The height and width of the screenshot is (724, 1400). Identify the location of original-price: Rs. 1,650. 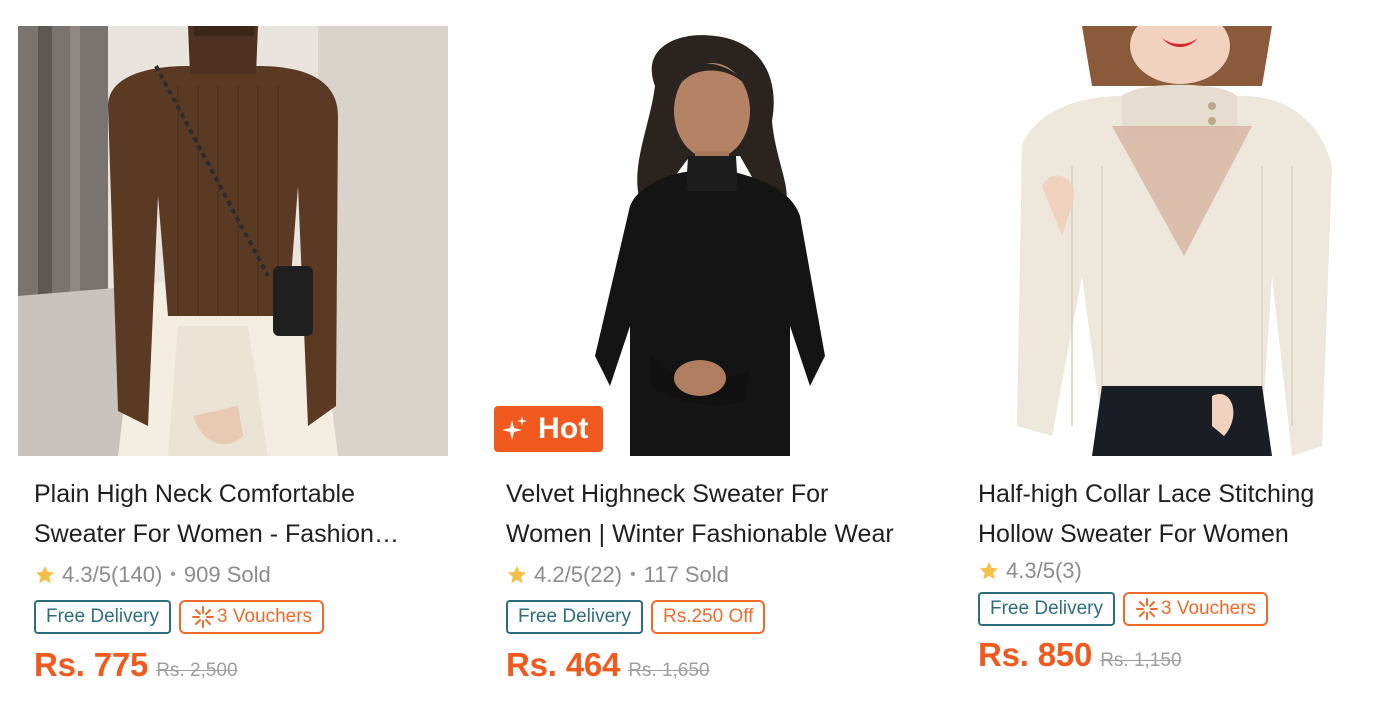
(669, 670).